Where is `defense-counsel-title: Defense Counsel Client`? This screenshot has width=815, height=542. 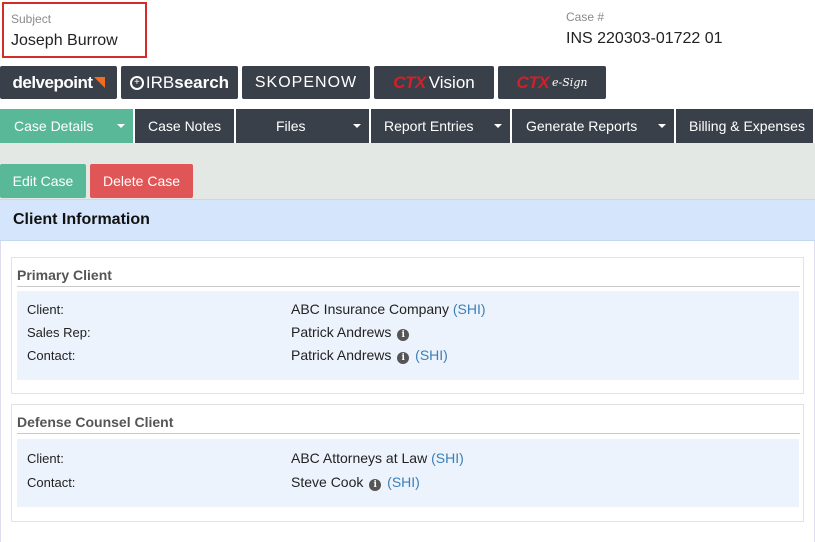 defense-counsel-title: Defense Counsel Client is located at coordinates (408, 424).